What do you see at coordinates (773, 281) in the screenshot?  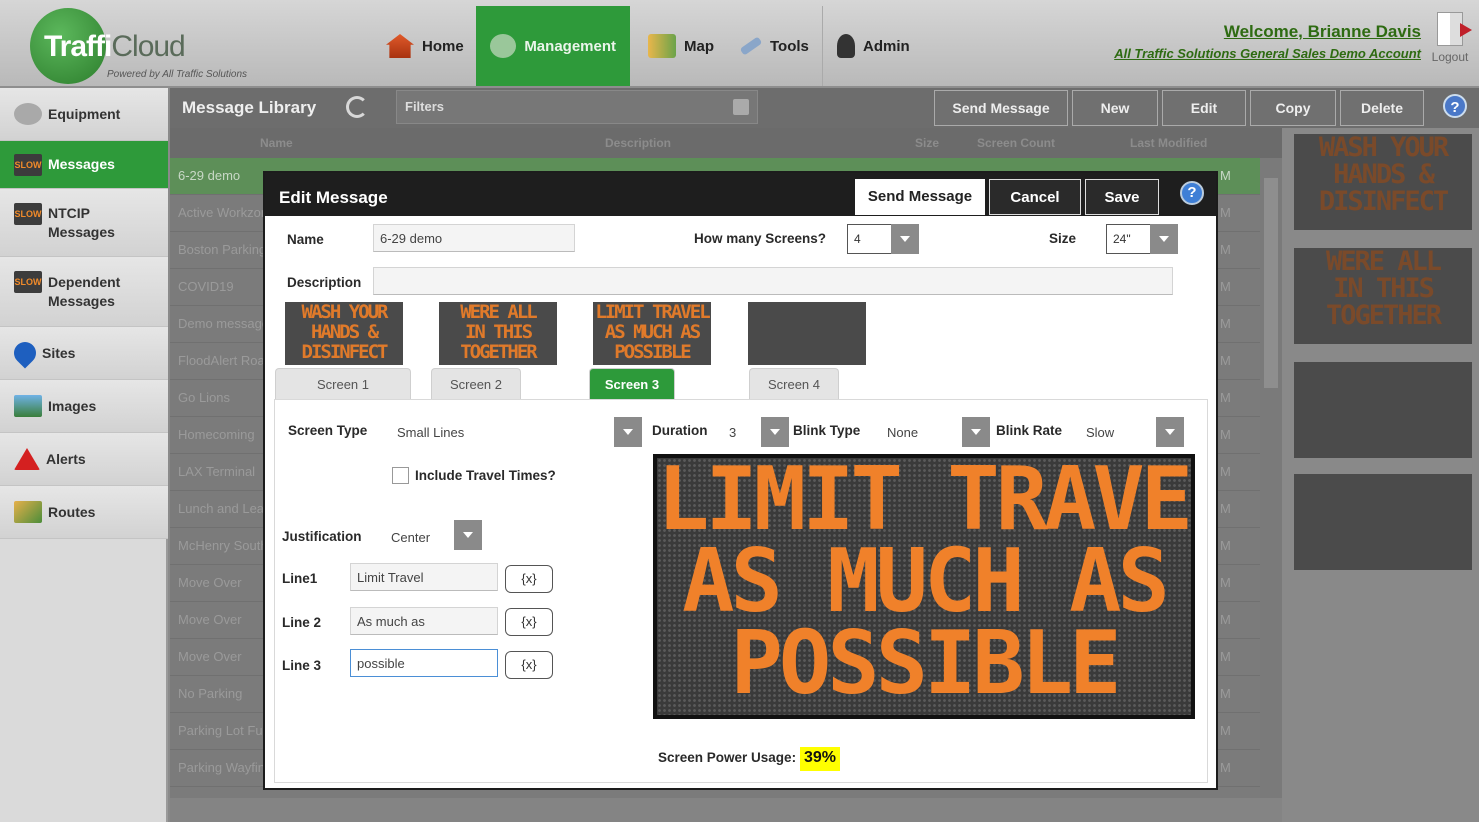 I see `description-field` at bounding box center [773, 281].